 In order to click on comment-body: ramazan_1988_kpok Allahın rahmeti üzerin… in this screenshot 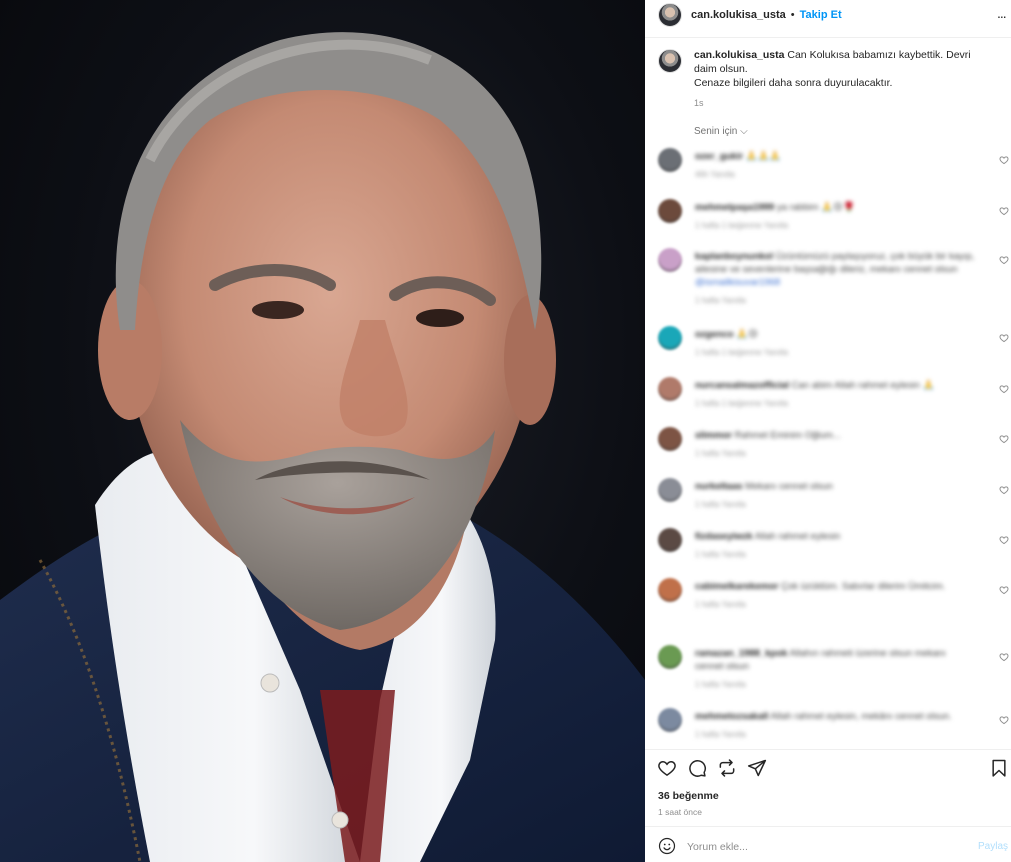, I will do `click(835, 669)`.